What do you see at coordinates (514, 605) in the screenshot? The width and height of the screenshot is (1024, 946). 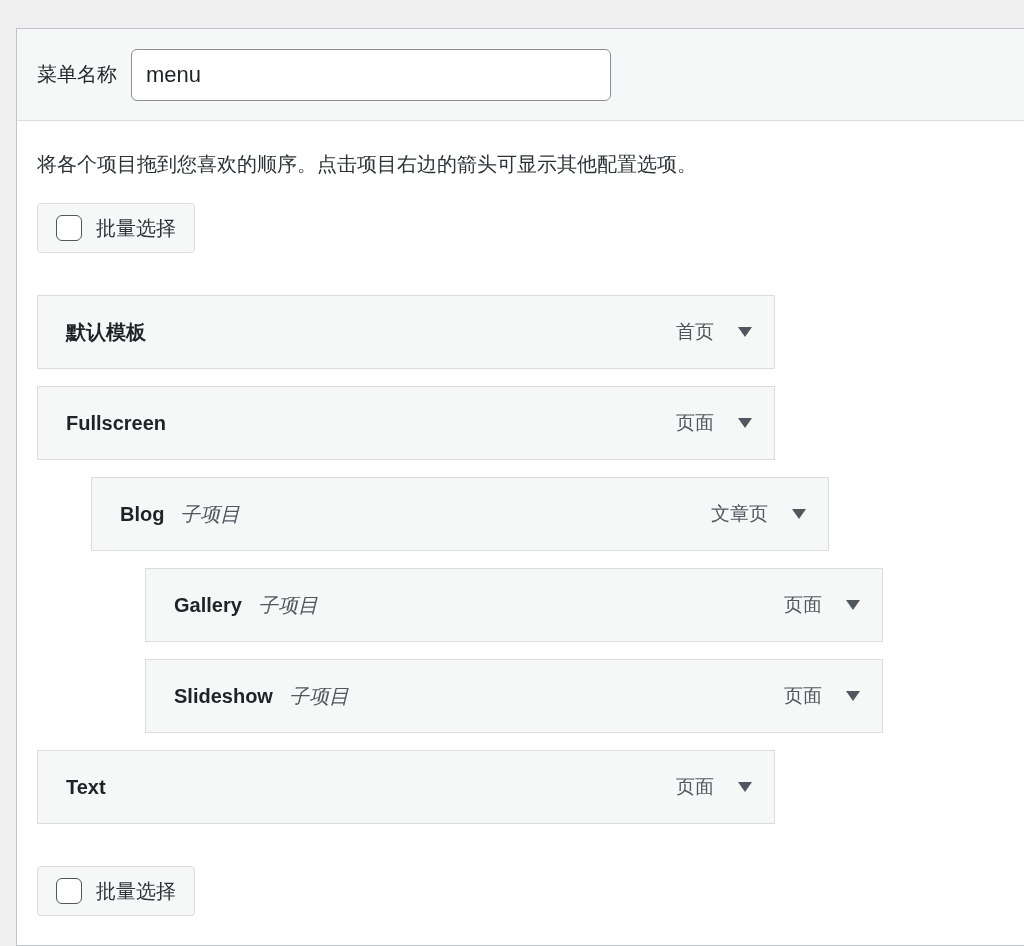 I see `menu-item: Gallery 子项目 页面` at bounding box center [514, 605].